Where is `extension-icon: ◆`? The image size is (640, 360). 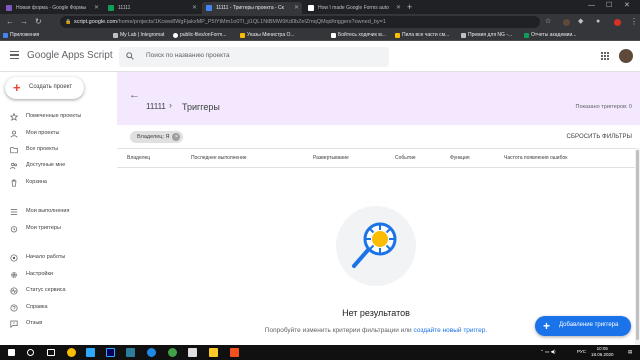 extension-icon: ◆ is located at coordinates (580, 22).